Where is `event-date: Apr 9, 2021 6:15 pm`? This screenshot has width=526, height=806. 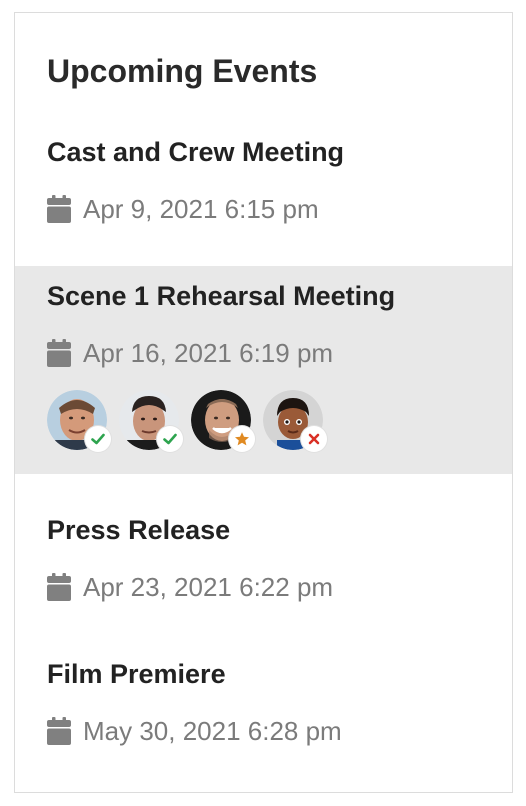
event-date: Apr 9, 2021 6:15 pm is located at coordinates (279, 209).